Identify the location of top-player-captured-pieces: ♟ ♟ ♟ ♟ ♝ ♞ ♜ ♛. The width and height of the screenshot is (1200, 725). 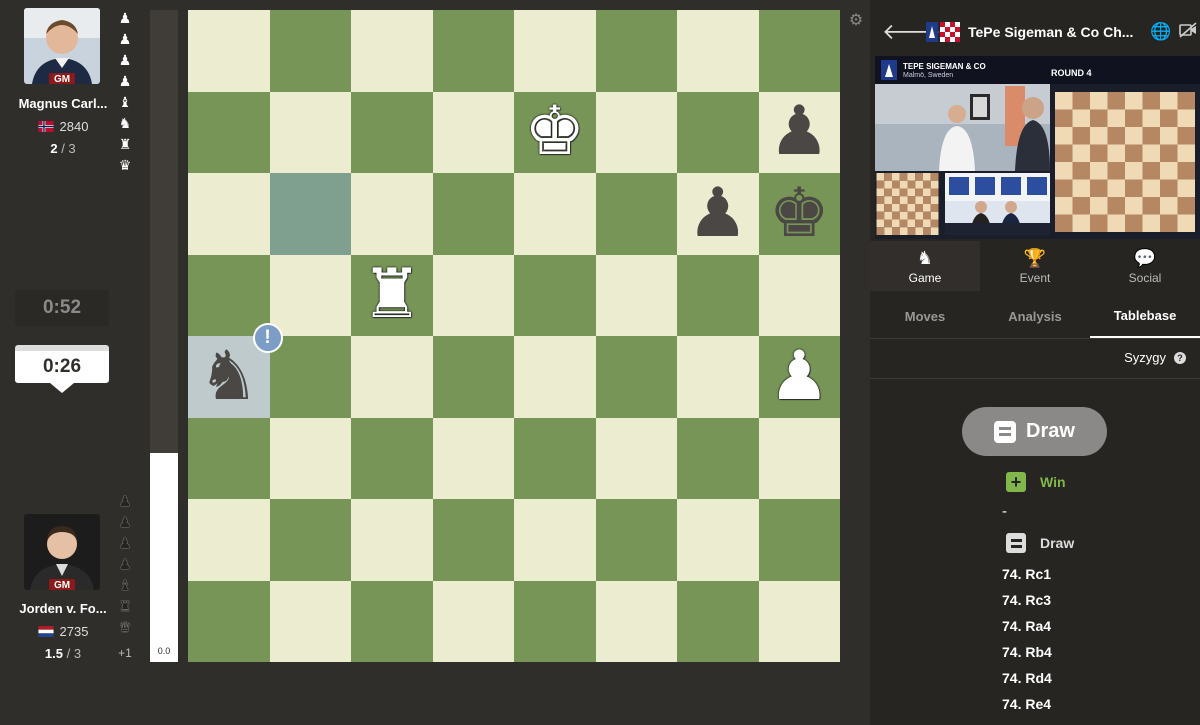
(125, 92).